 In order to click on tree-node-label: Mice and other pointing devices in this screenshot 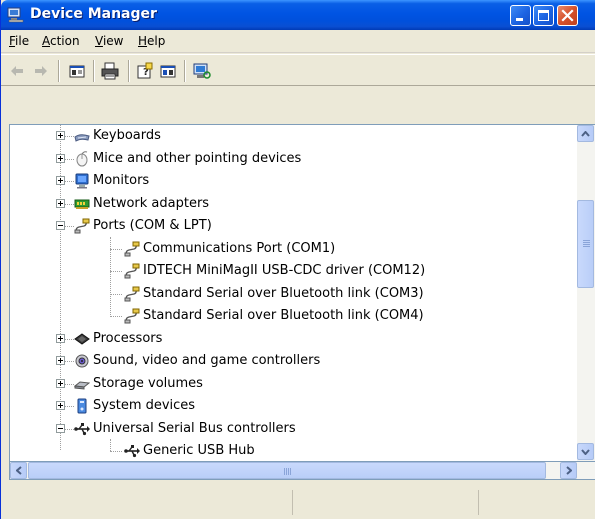, I will do `click(197, 158)`.